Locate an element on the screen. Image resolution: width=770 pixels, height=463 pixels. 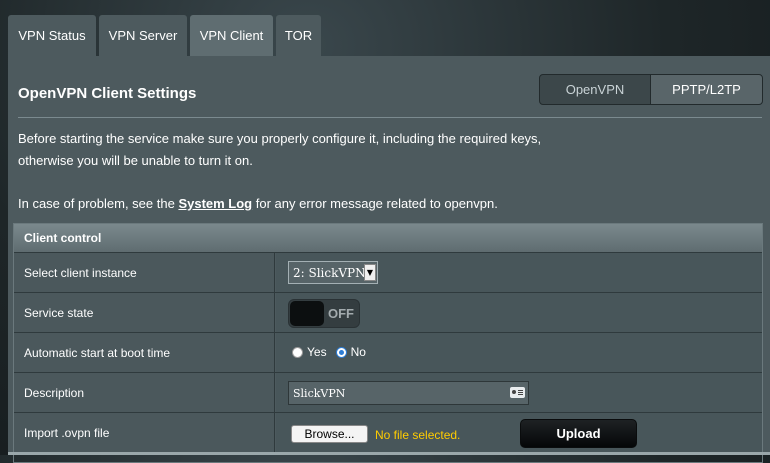
file-status-text: No file selected. is located at coordinates (418, 435).